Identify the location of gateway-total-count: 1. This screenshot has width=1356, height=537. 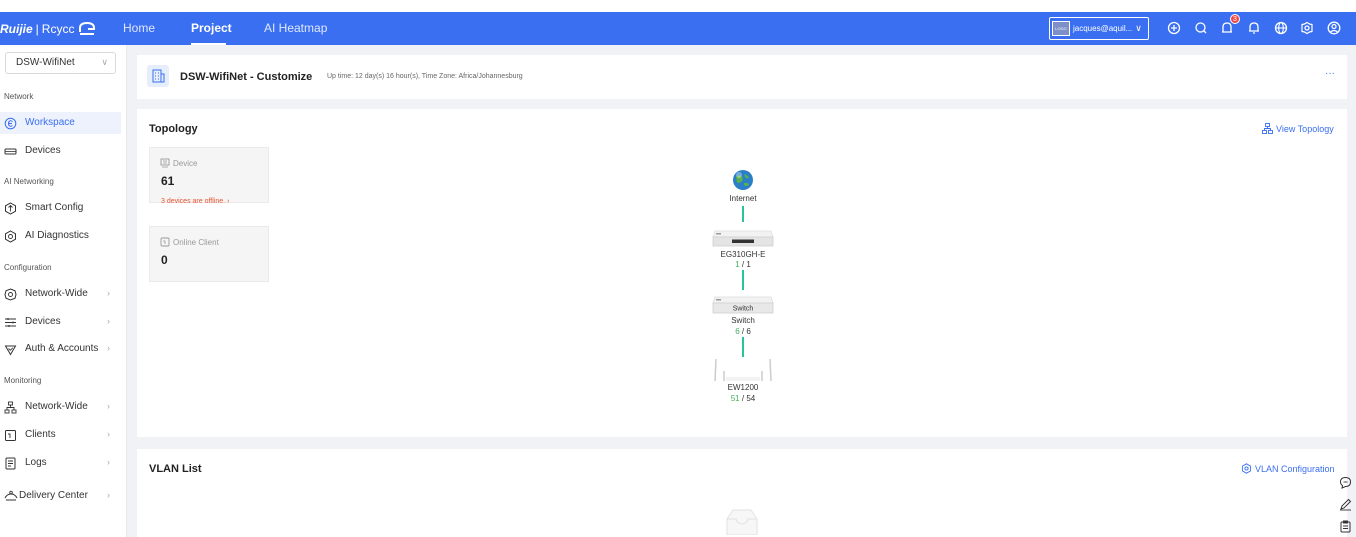
(748, 264).